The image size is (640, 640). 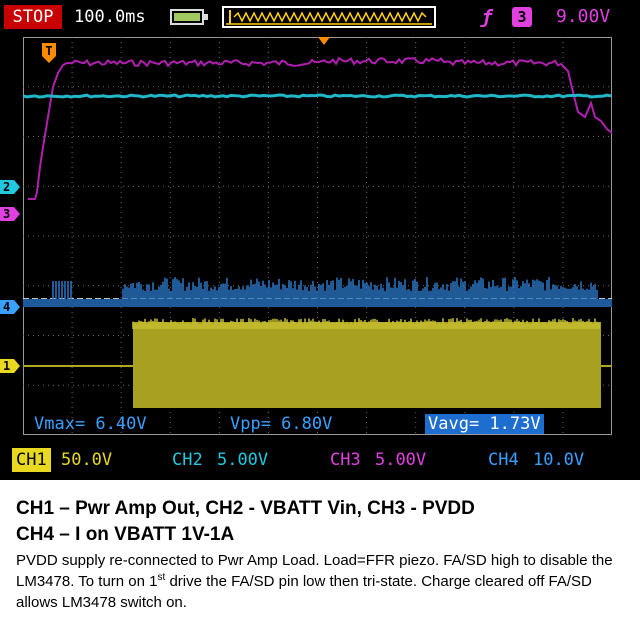 I want to click on ch4-trace, so click(x=317, y=292).